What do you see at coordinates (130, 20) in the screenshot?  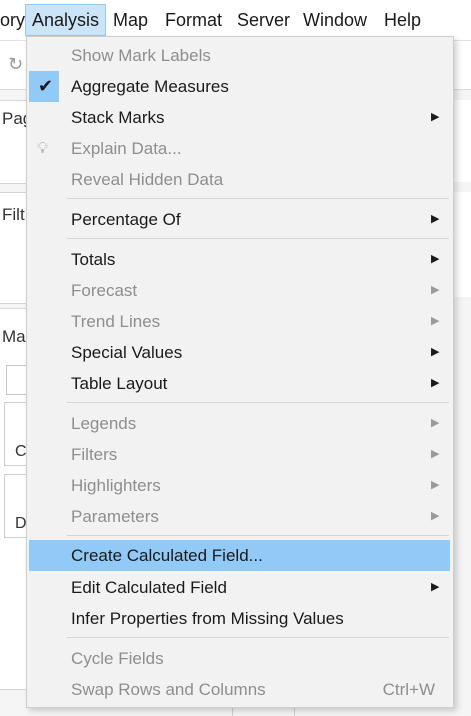 I see `menu-map: Map` at bounding box center [130, 20].